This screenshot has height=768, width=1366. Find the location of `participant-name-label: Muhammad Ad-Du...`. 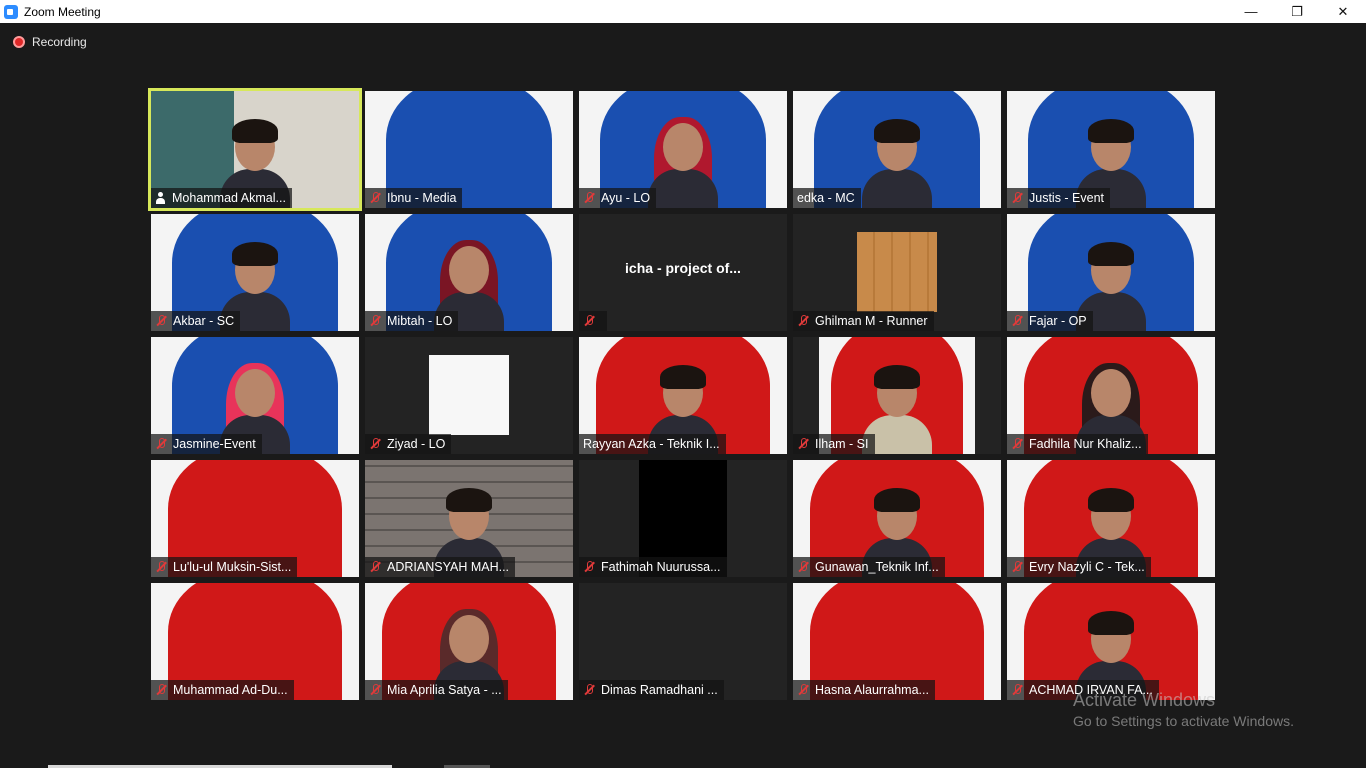

participant-name-label: Muhammad Ad-Du... is located at coordinates (222, 690).